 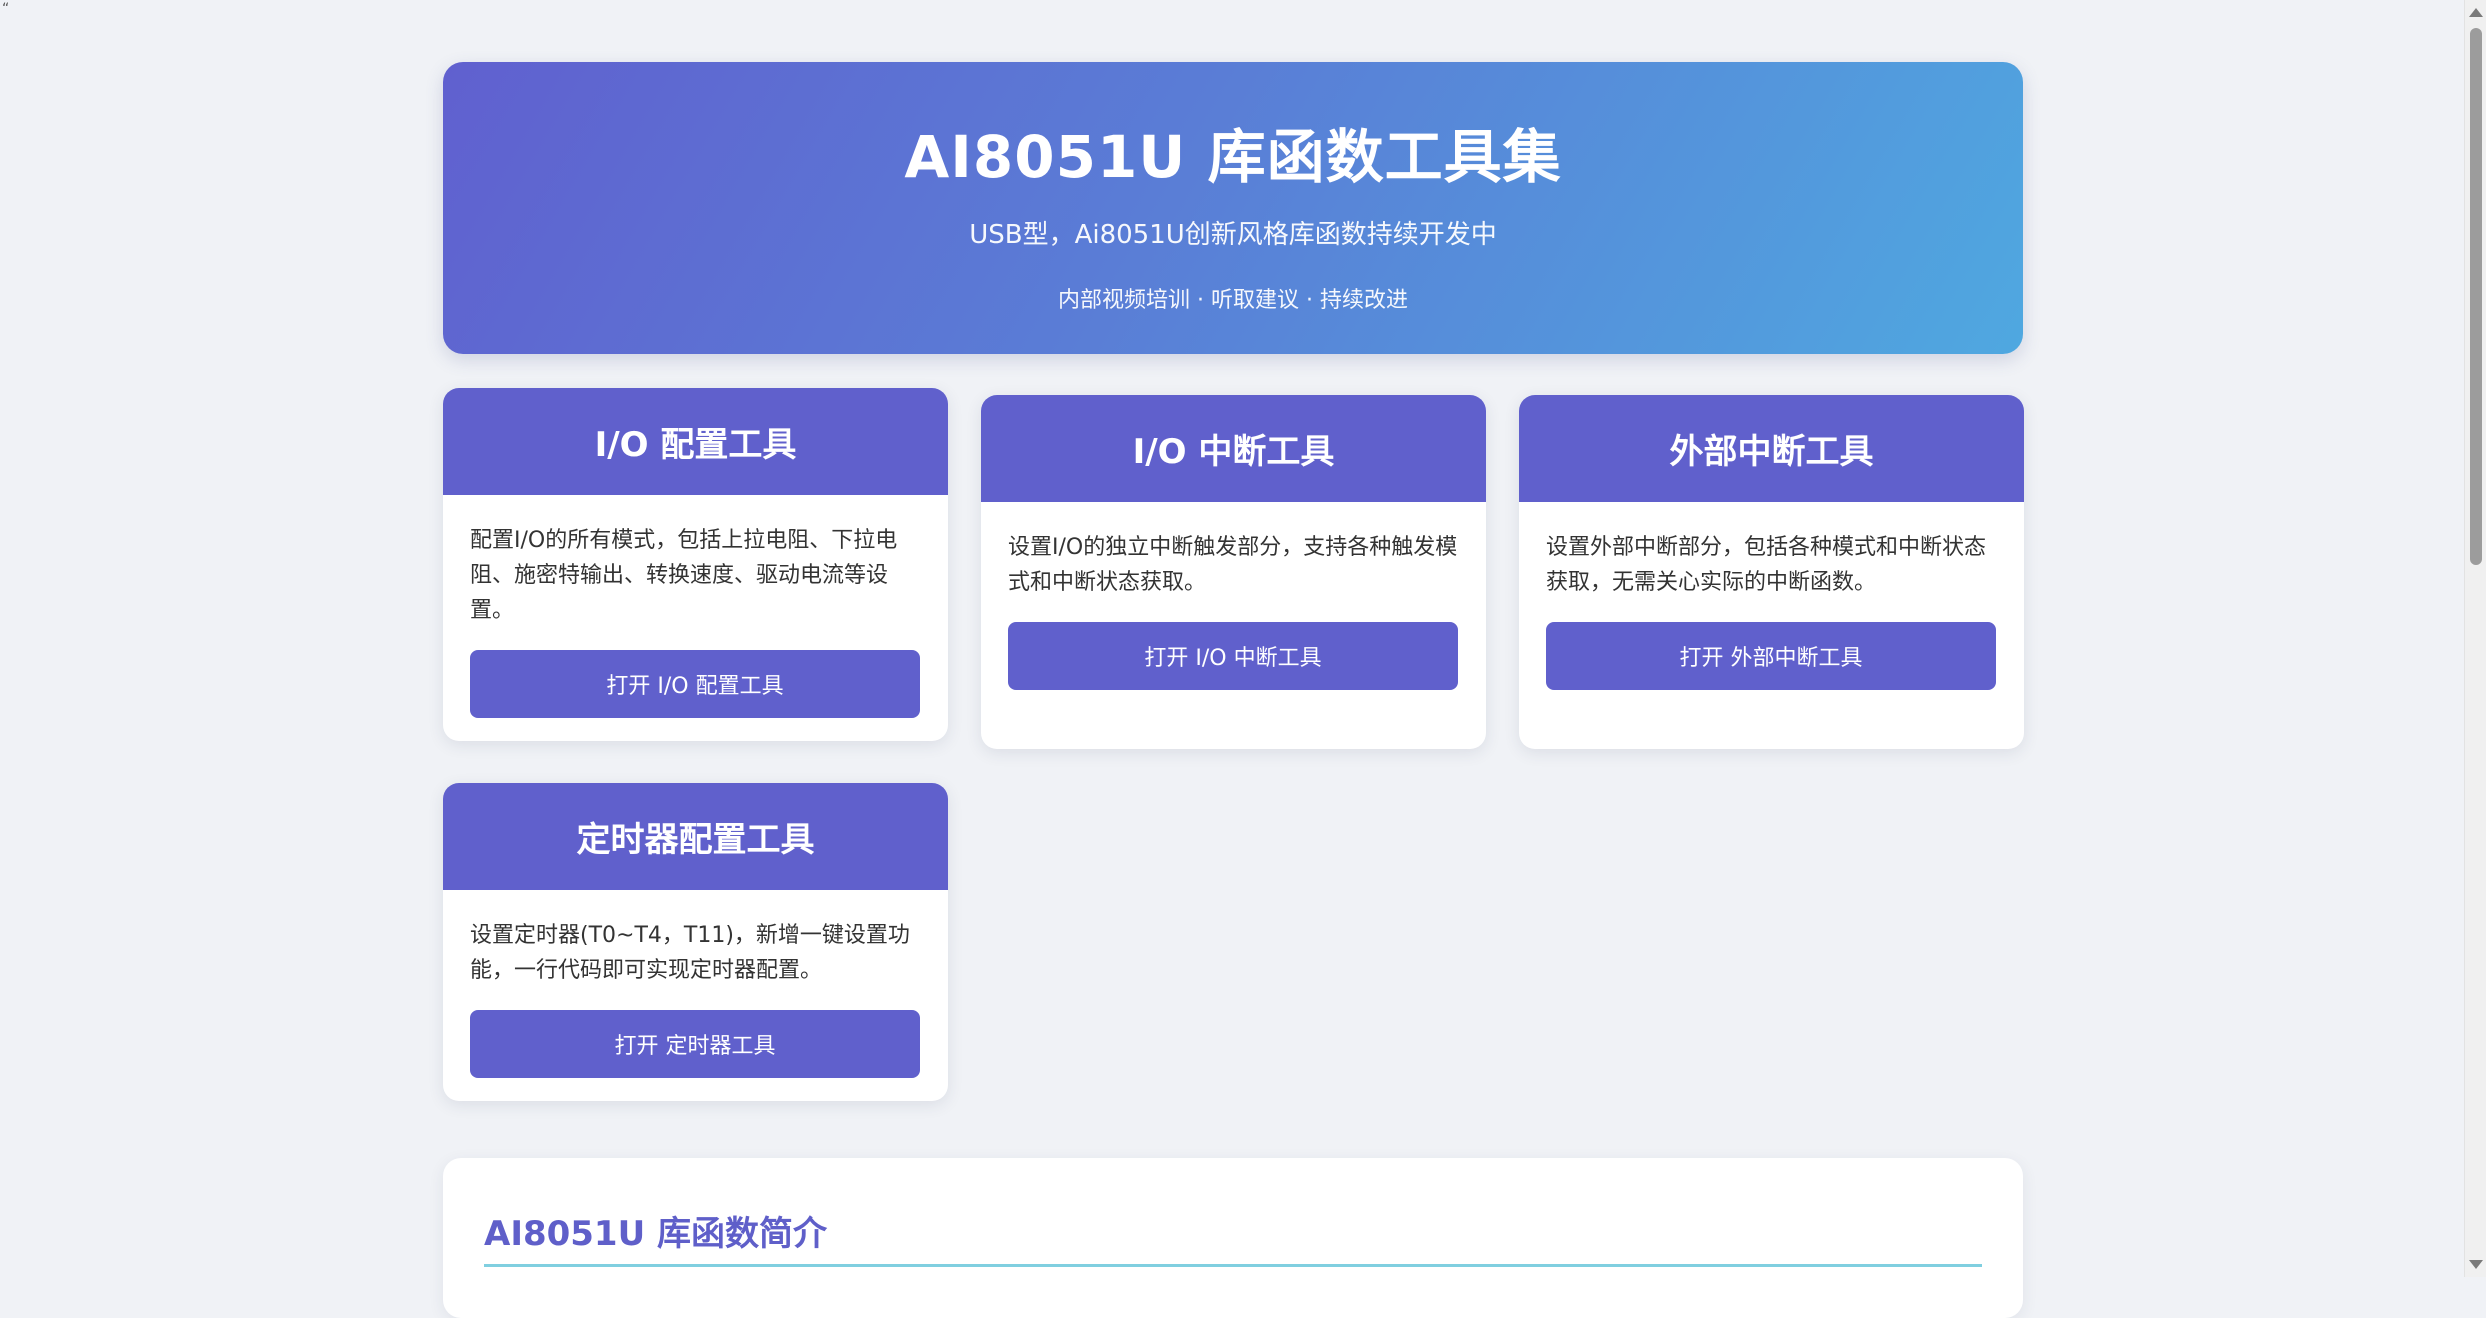 What do you see at coordinates (1233, 1265) in the screenshot?
I see `intro-divider` at bounding box center [1233, 1265].